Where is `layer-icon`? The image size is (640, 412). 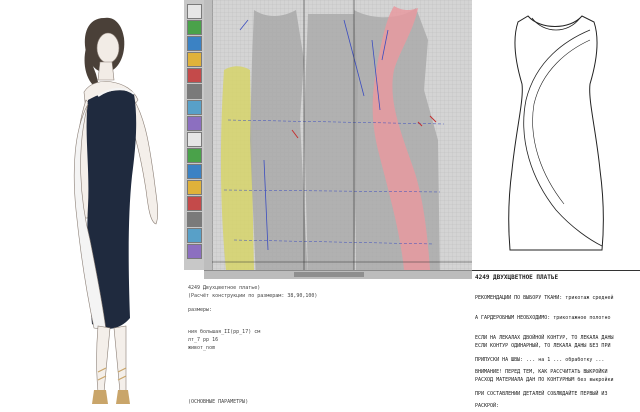 layer-icon is located at coordinates (194, 235).